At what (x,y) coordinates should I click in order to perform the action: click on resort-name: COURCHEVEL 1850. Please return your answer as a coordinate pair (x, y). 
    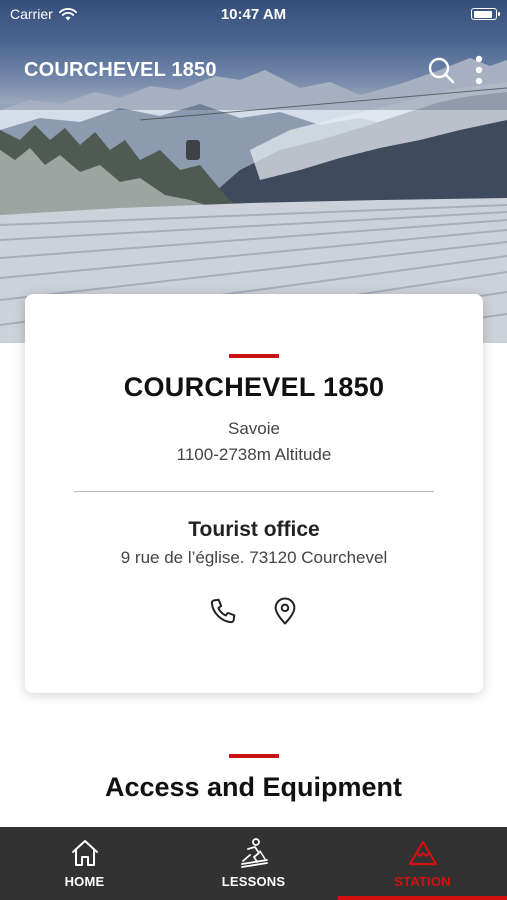
    Looking at the image, I should click on (254, 387).